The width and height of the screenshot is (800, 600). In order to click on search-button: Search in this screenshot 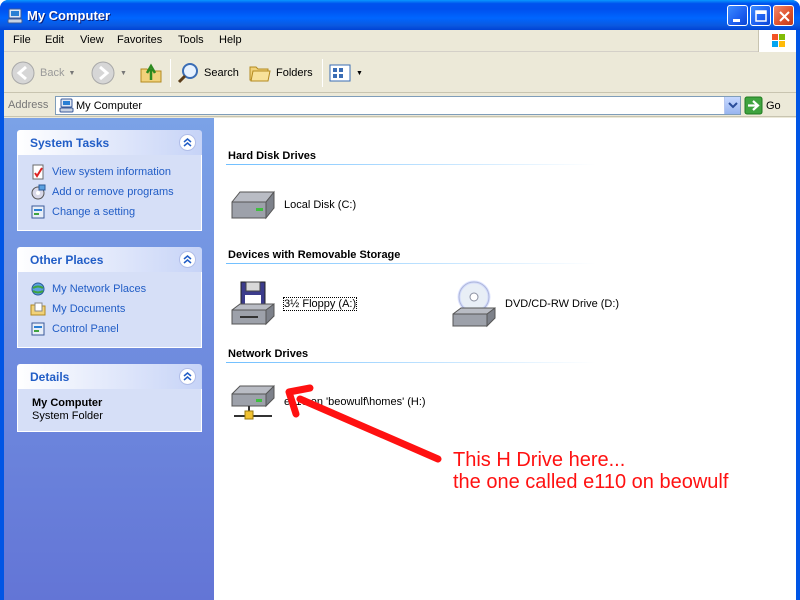, I will do `click(207, 73)`.